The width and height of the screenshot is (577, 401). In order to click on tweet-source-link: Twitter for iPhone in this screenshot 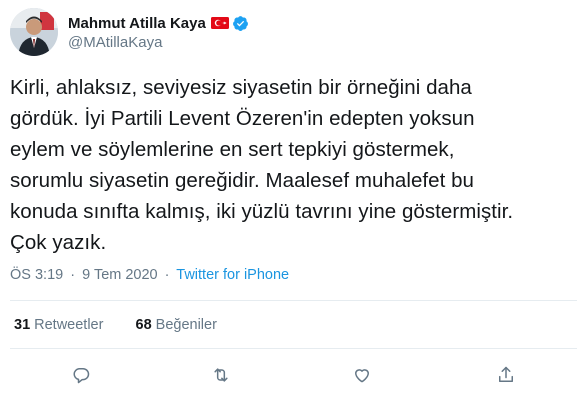, I will do `click(232, 275)`.